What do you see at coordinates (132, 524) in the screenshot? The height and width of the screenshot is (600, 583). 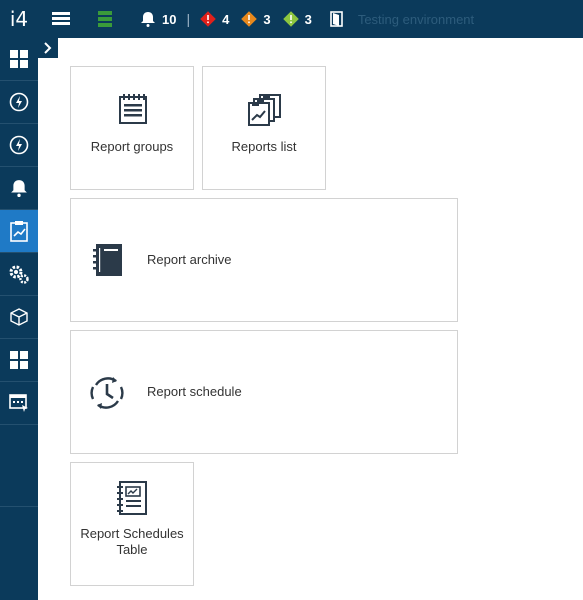 I see `report-schedules-table-tile: Report Schedules Table` at bounding box center [132, 524].